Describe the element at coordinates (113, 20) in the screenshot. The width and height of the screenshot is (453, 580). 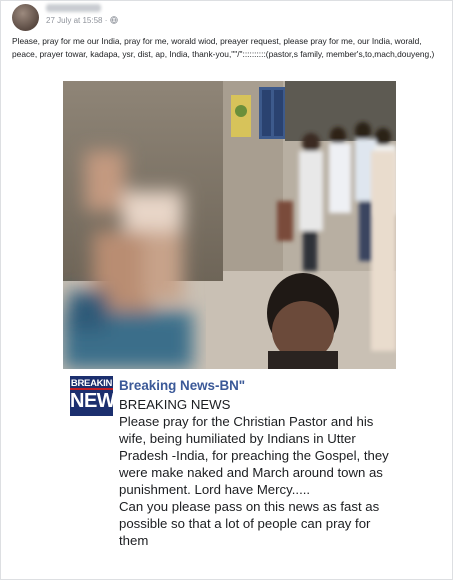
I see `globe-icon` at that location.